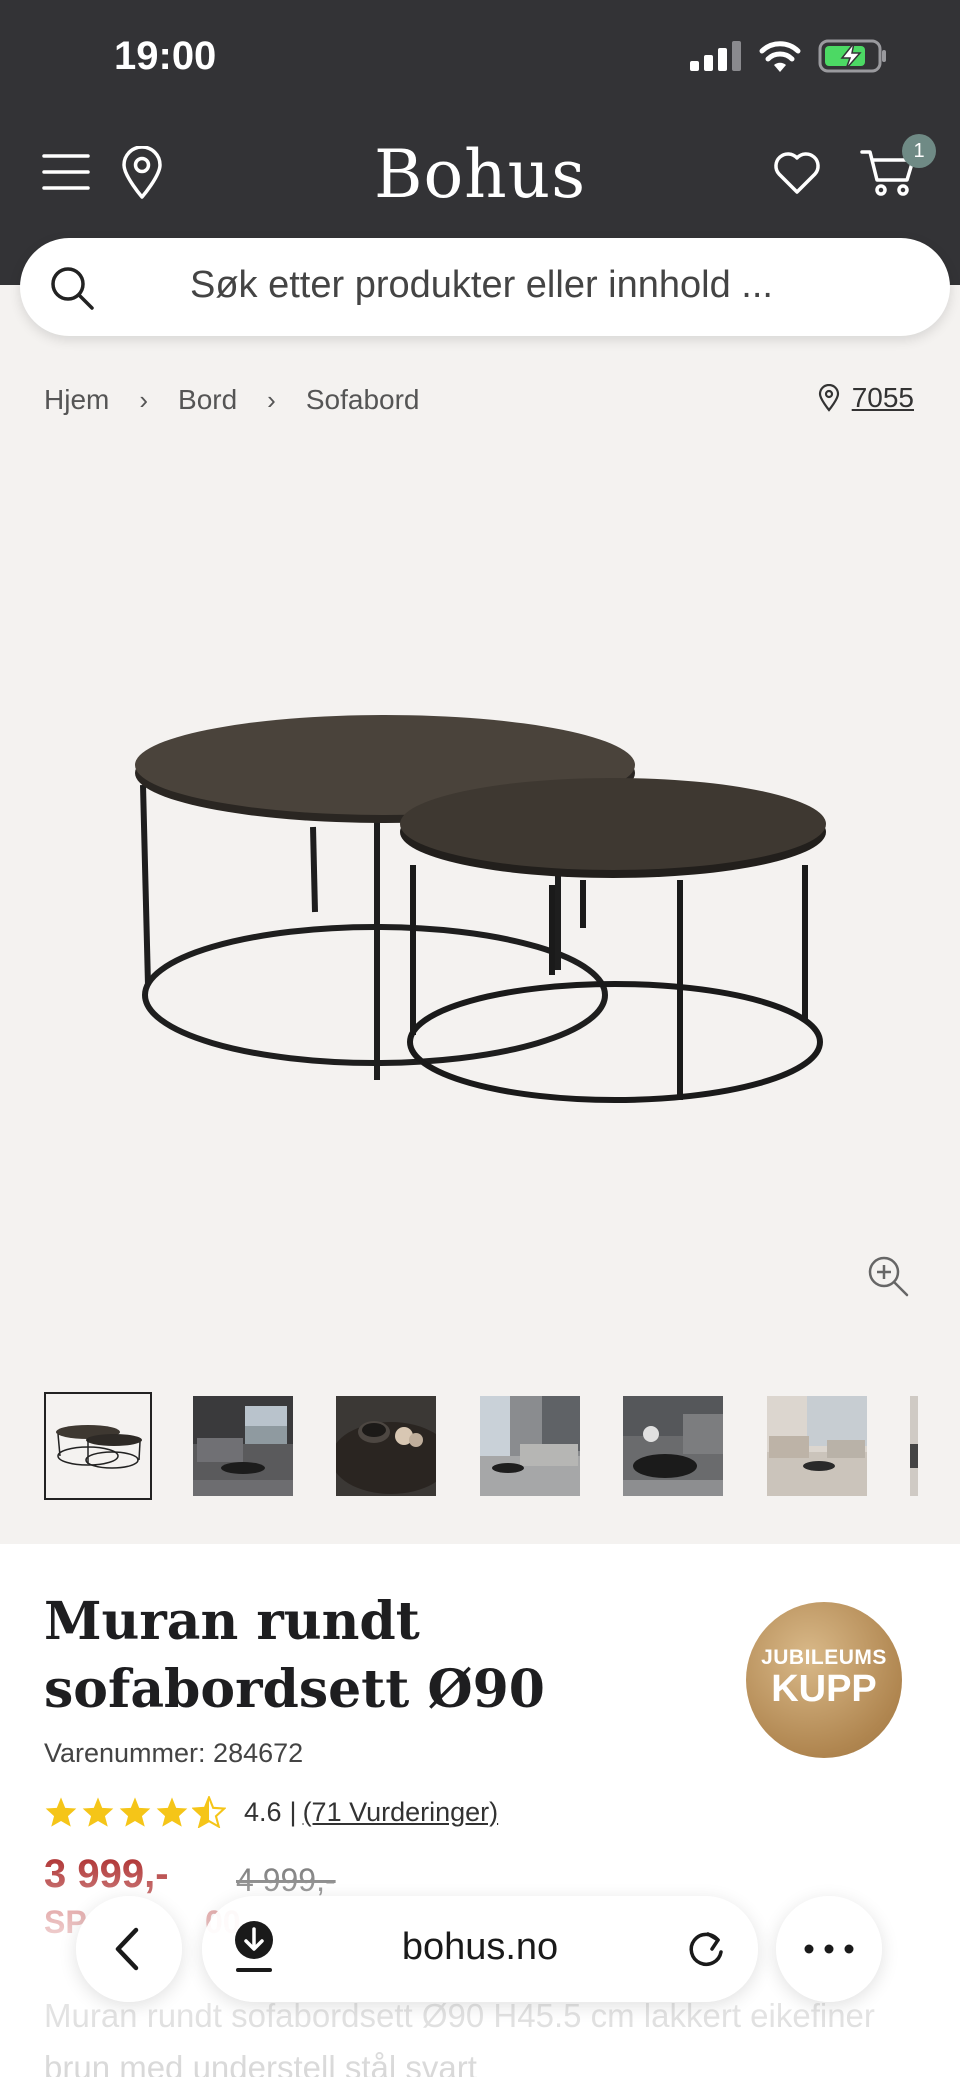  I want to click on more-dots-icon, so click(829, 1949).